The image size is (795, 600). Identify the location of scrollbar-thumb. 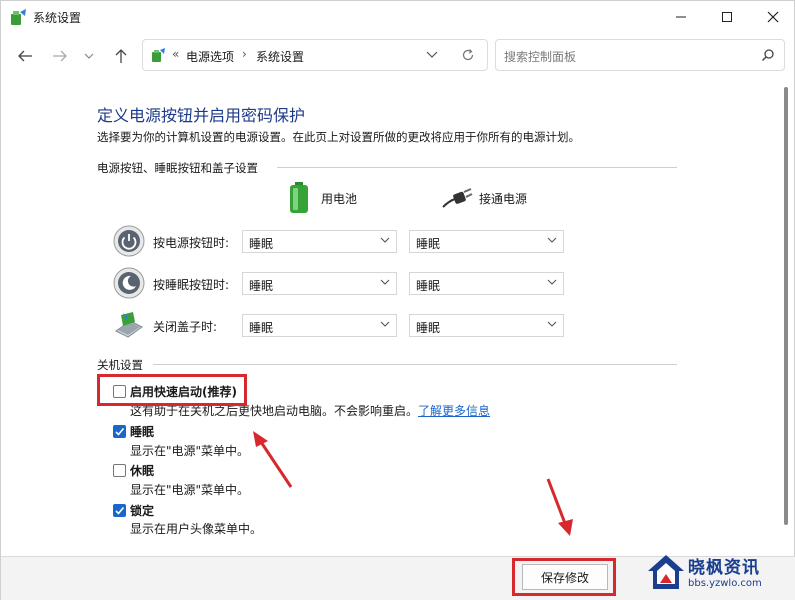
(786, 306).